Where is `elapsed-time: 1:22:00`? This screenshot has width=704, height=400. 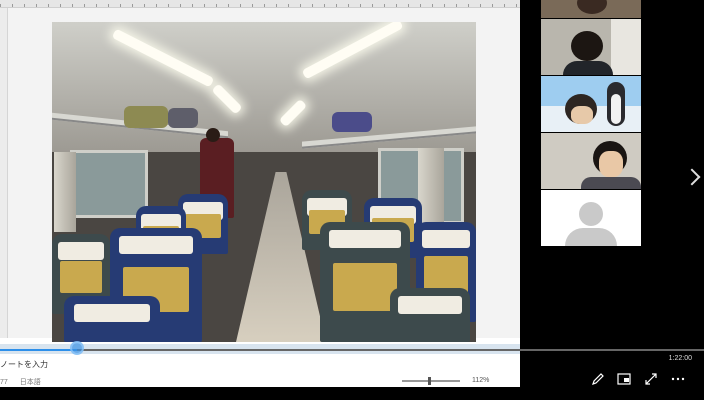
elapsed-time: 1:22:00 is located at coordinates (680, 358).